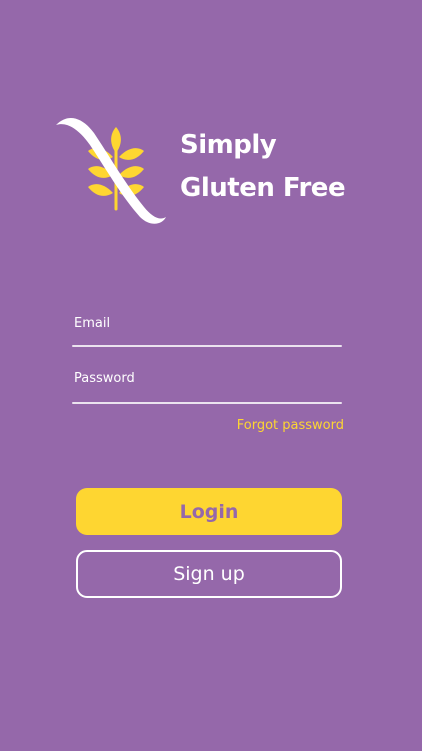 The width and height of the screenshot is (424, 754). What do you see at coordinates (263, 188) in the screenshot?
I see `app-title-line-2: Gluten Free` at bounding box center [263, 188].